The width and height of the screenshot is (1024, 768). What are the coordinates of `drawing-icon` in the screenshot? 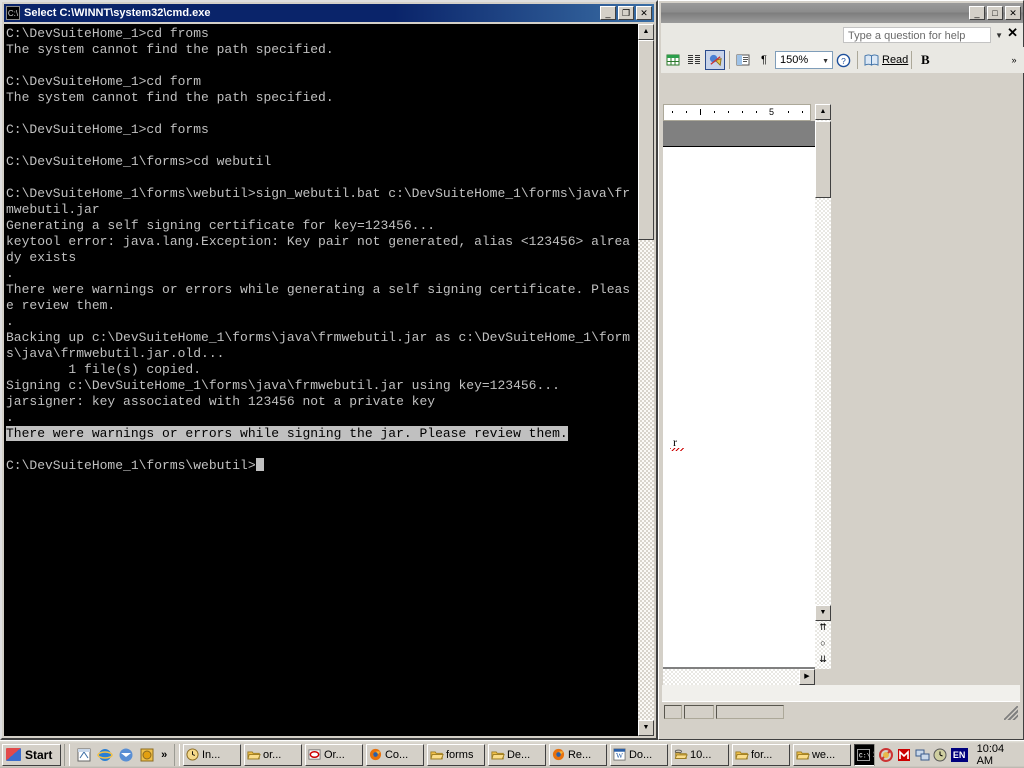 It's located at (715, 60).